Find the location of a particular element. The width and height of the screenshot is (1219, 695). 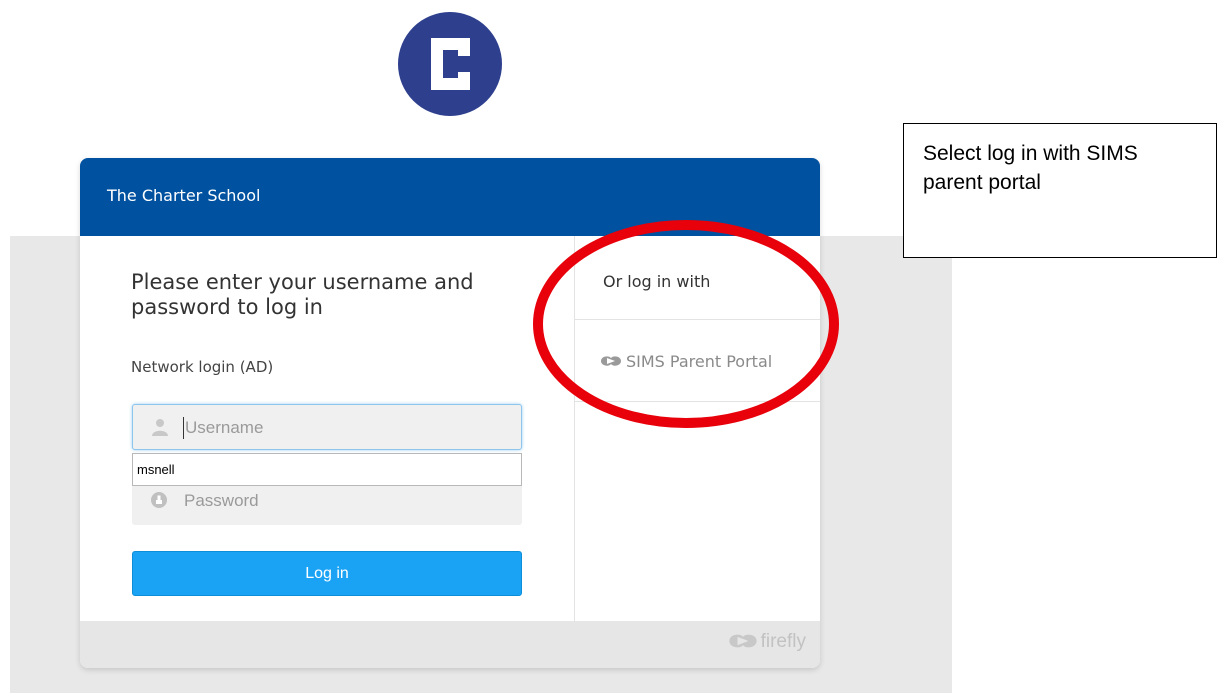

username-placeholder: Username is located at coordinates (224, 427).